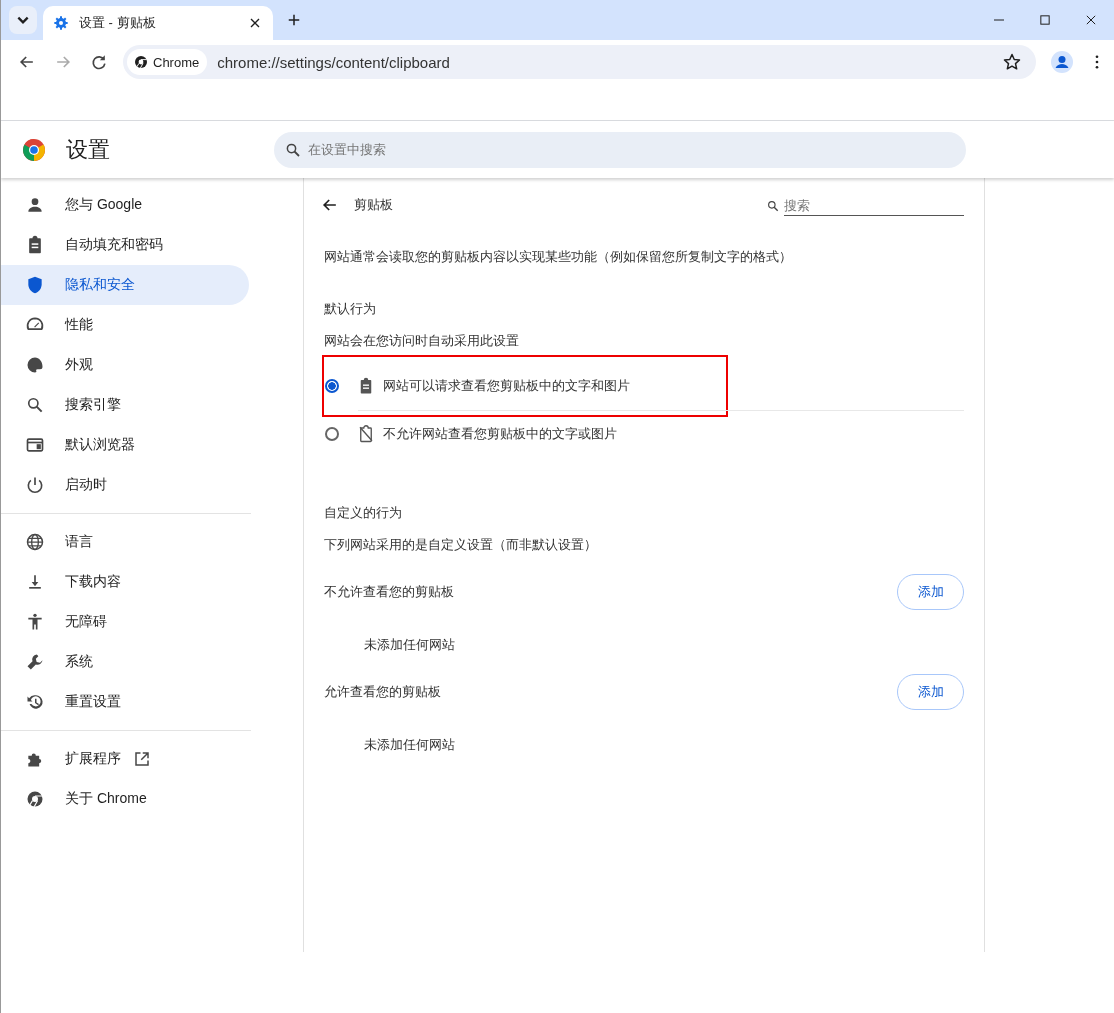 Image resolution: width=1114 pixels, height=1013 pixels. What do you see at coordinates (1062, 62) in the screenshot?
I see `profile-avatar-icon` at bounding box center [1062, 62].